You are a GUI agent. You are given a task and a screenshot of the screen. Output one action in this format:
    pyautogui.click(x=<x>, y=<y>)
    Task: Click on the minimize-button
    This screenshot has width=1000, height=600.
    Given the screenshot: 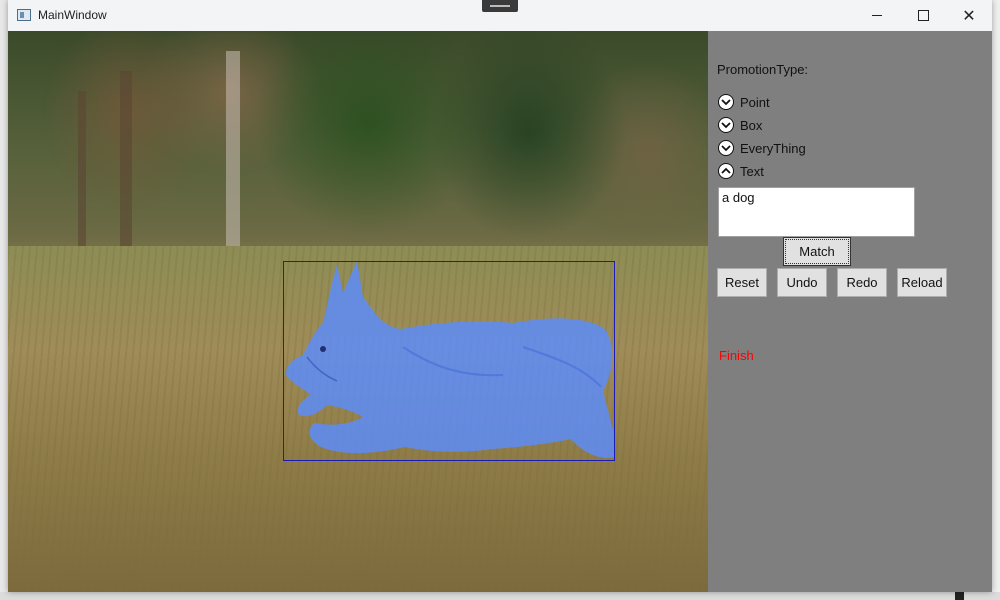 What is the action you would take?
    pyautogui.click(x=877, y=15)
    